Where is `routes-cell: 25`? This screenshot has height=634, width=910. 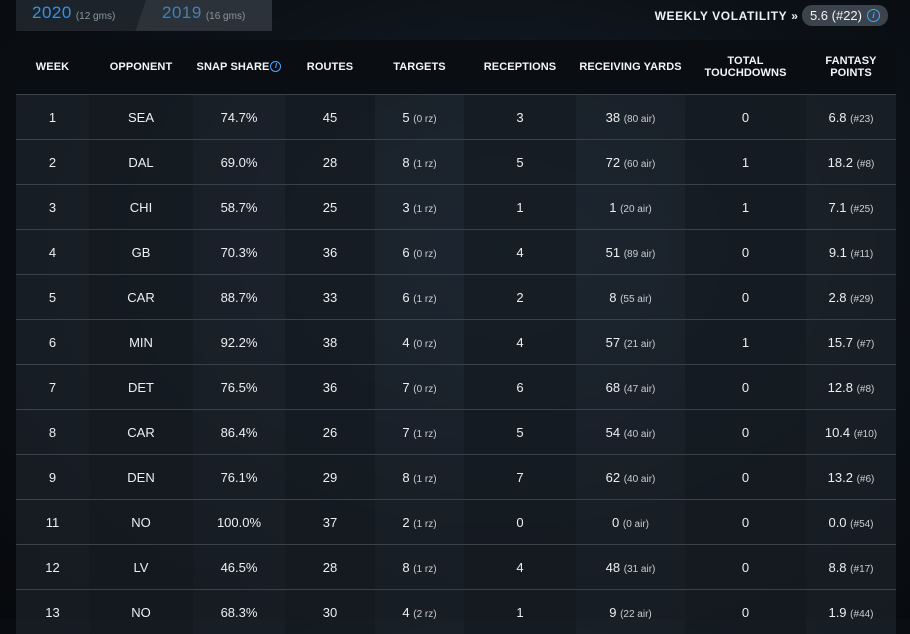 routes-cell: 25 is located at coordinates (330, 207).